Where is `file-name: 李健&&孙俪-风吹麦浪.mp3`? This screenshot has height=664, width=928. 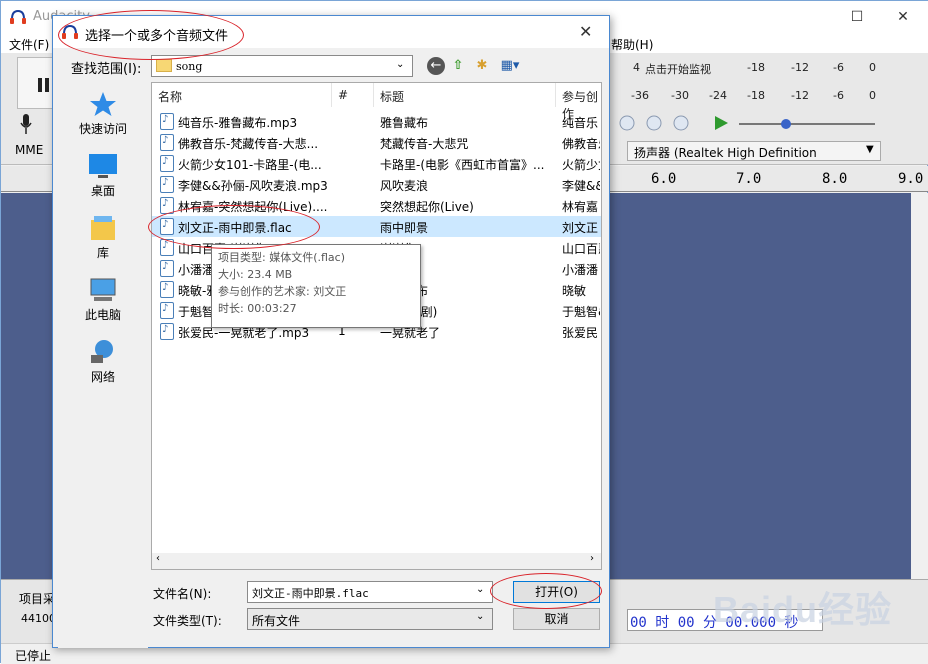
file-name: 李健&&孙俪-风吹麦浪.mp3 is located at coordinates (253, 186).